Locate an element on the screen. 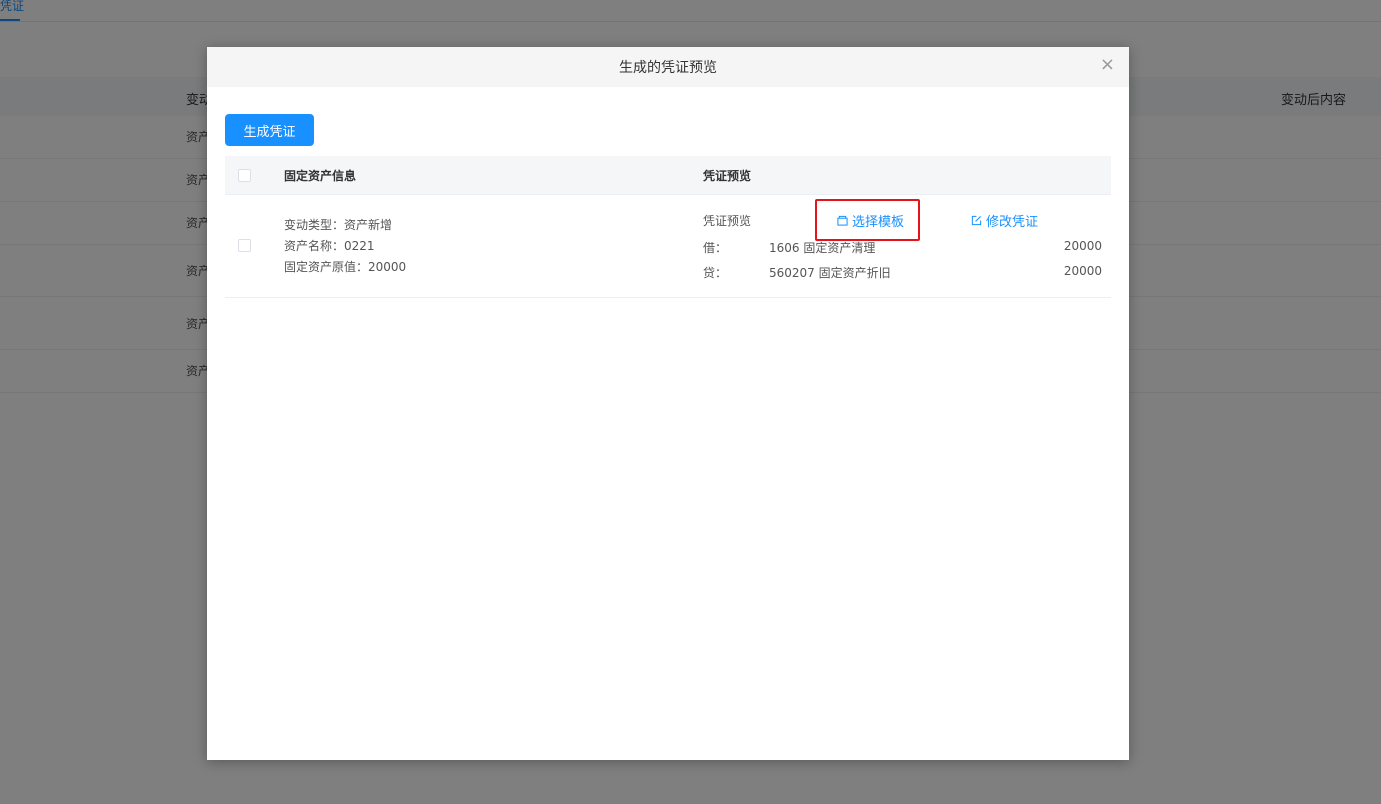  modify-voucher-link: 修改凭证 is located at coordinates (1004, 220).